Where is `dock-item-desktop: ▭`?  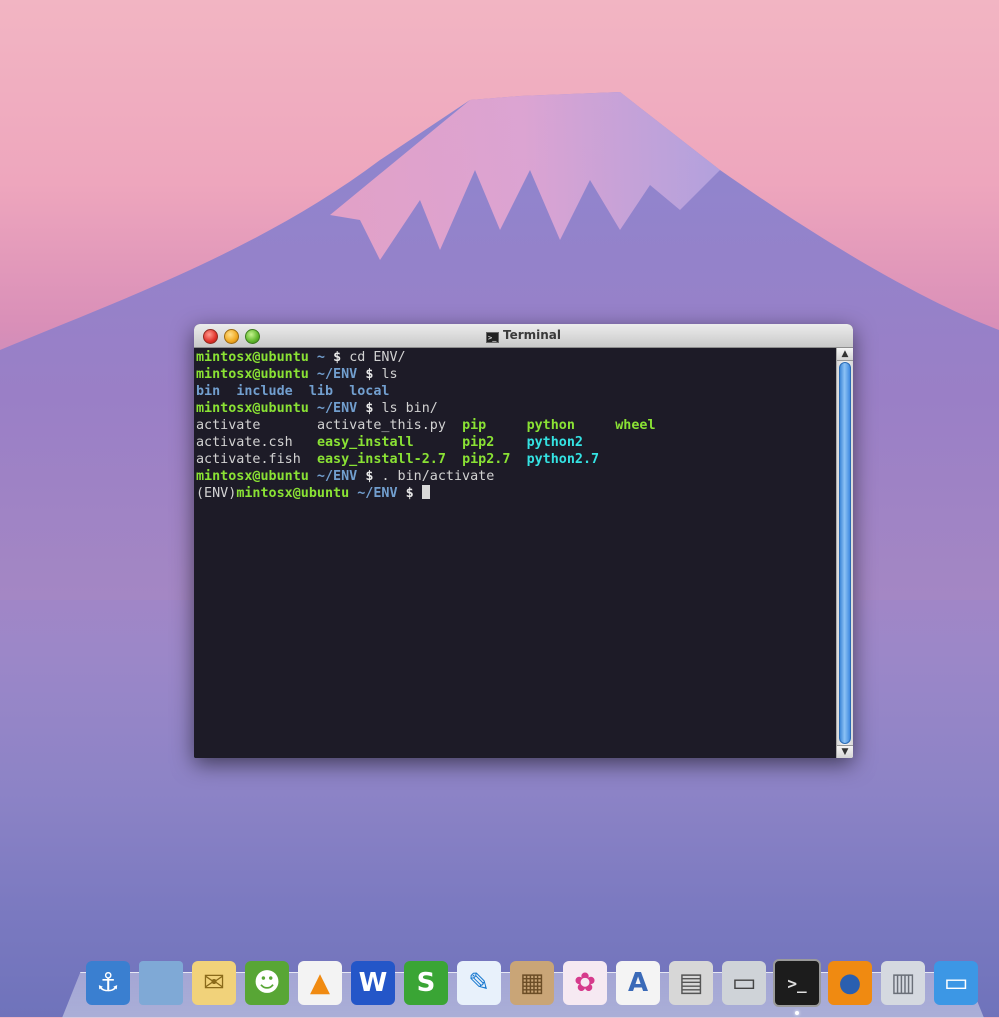
dock-item-desktop: ▭ is located at coordinates (956, 983).